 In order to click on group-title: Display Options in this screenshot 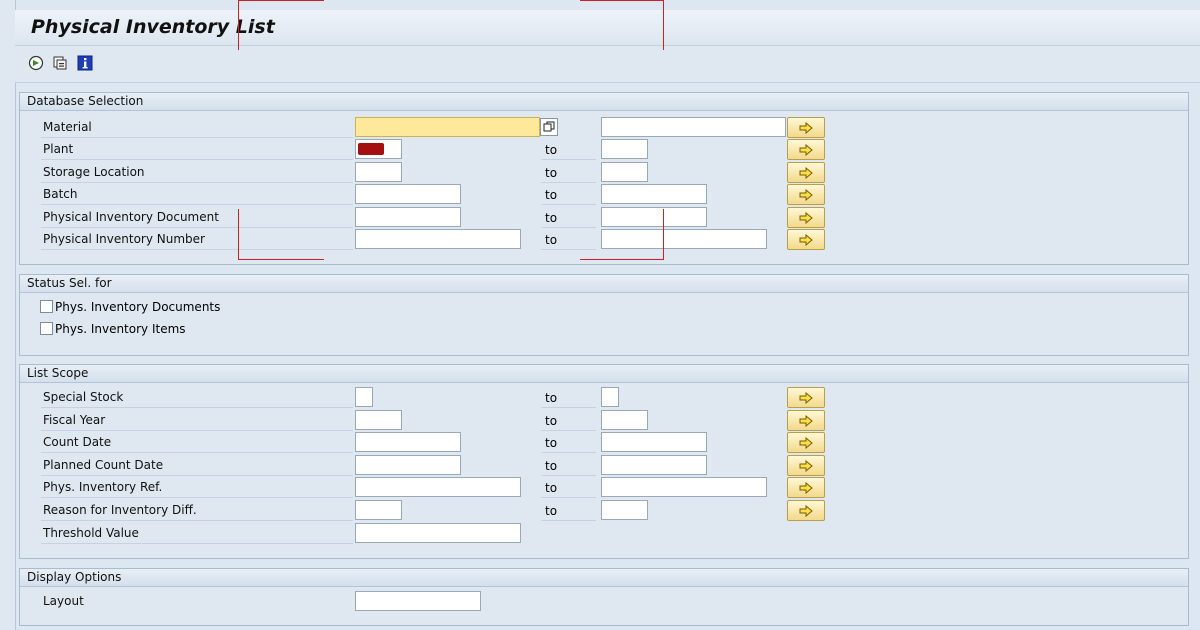, I will do `click(604, 578)`.